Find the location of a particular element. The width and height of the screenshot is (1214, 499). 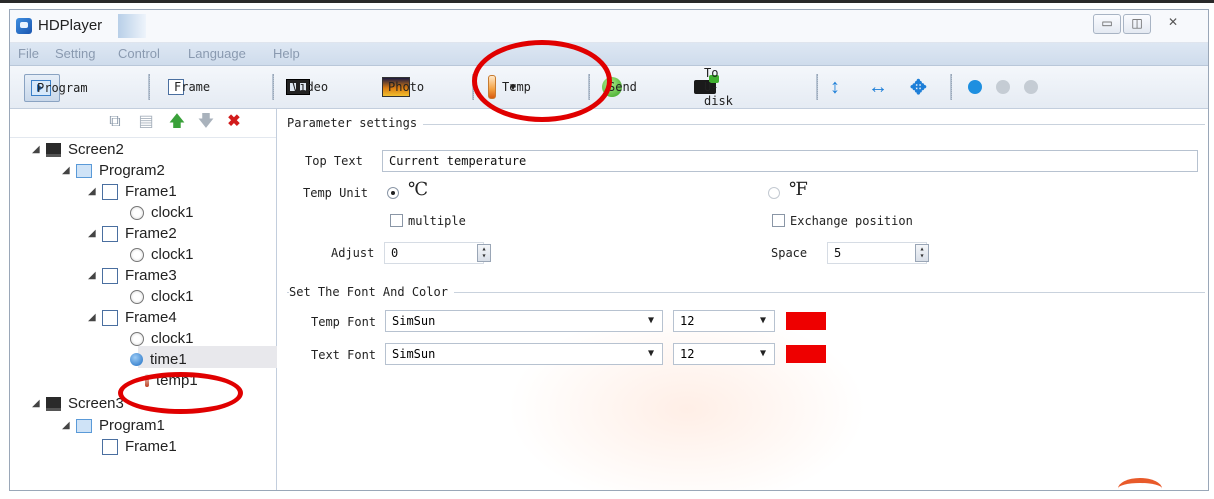

adjust-input: 0 is located at coordinates (434, 253).